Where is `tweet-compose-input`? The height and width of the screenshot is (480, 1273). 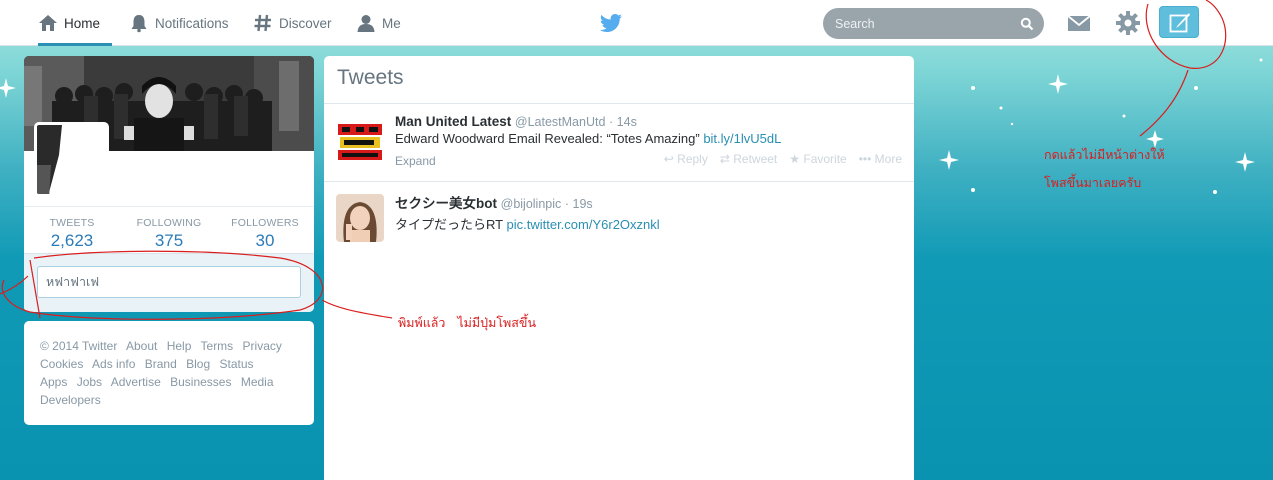
tweet-compose-input is located at coordinates (169, 282).